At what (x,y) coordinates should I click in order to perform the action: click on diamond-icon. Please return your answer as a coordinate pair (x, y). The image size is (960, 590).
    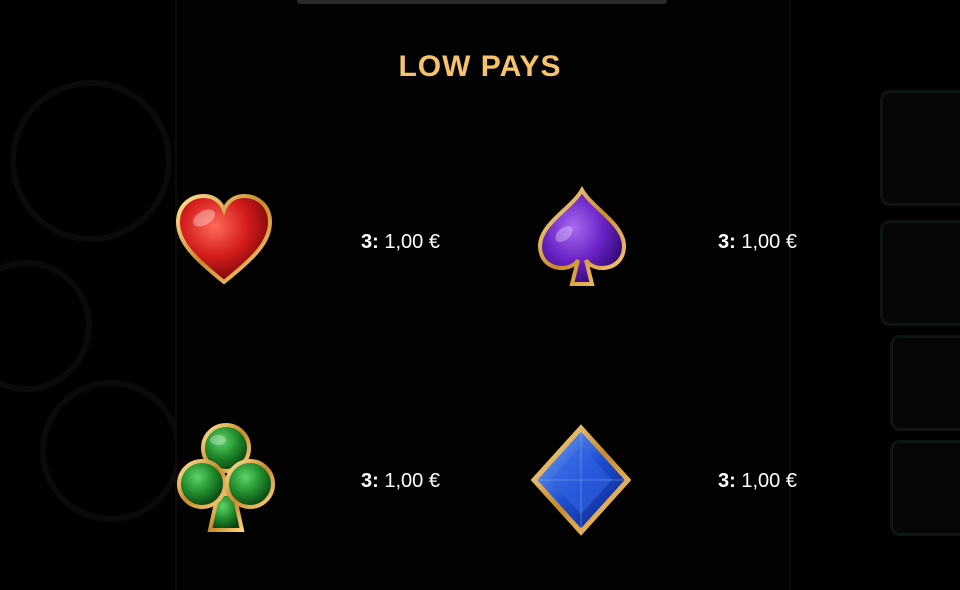
    Looking at the image, I should click on (581, 480).